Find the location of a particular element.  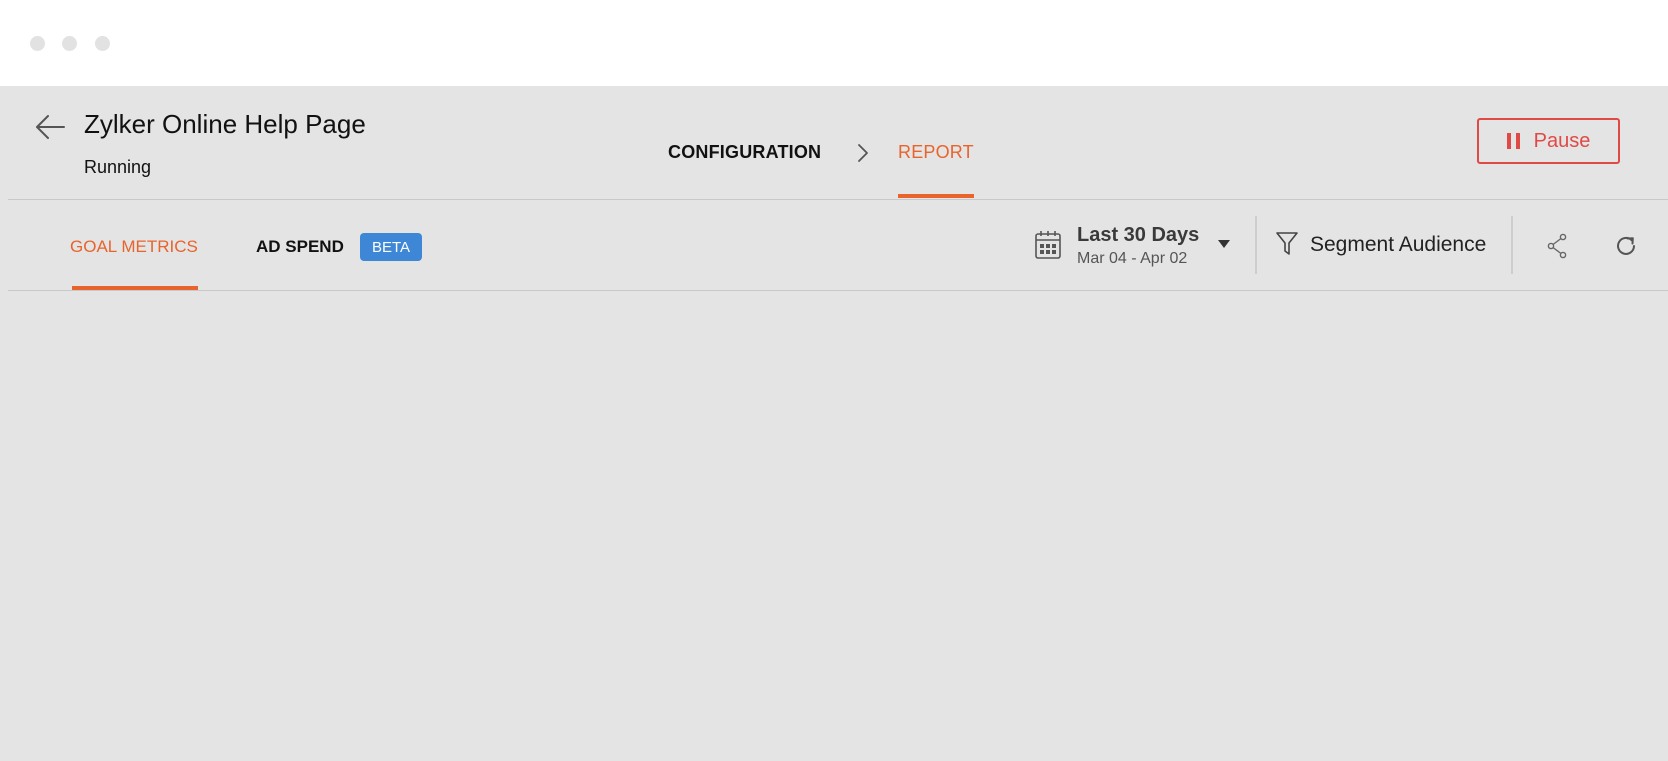

date-range-label: Last 30 Days is located at coordinates (1138, 235).